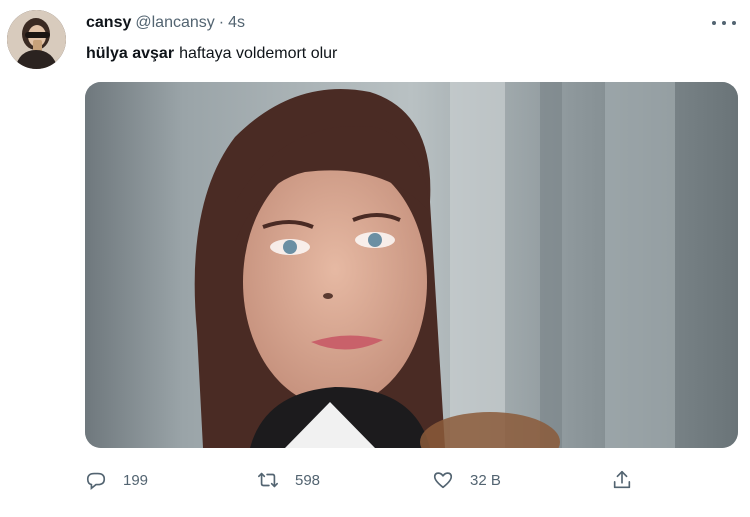 The image size is (750, 517). I want to click on more-horizontal-icon, so click(724, 23).